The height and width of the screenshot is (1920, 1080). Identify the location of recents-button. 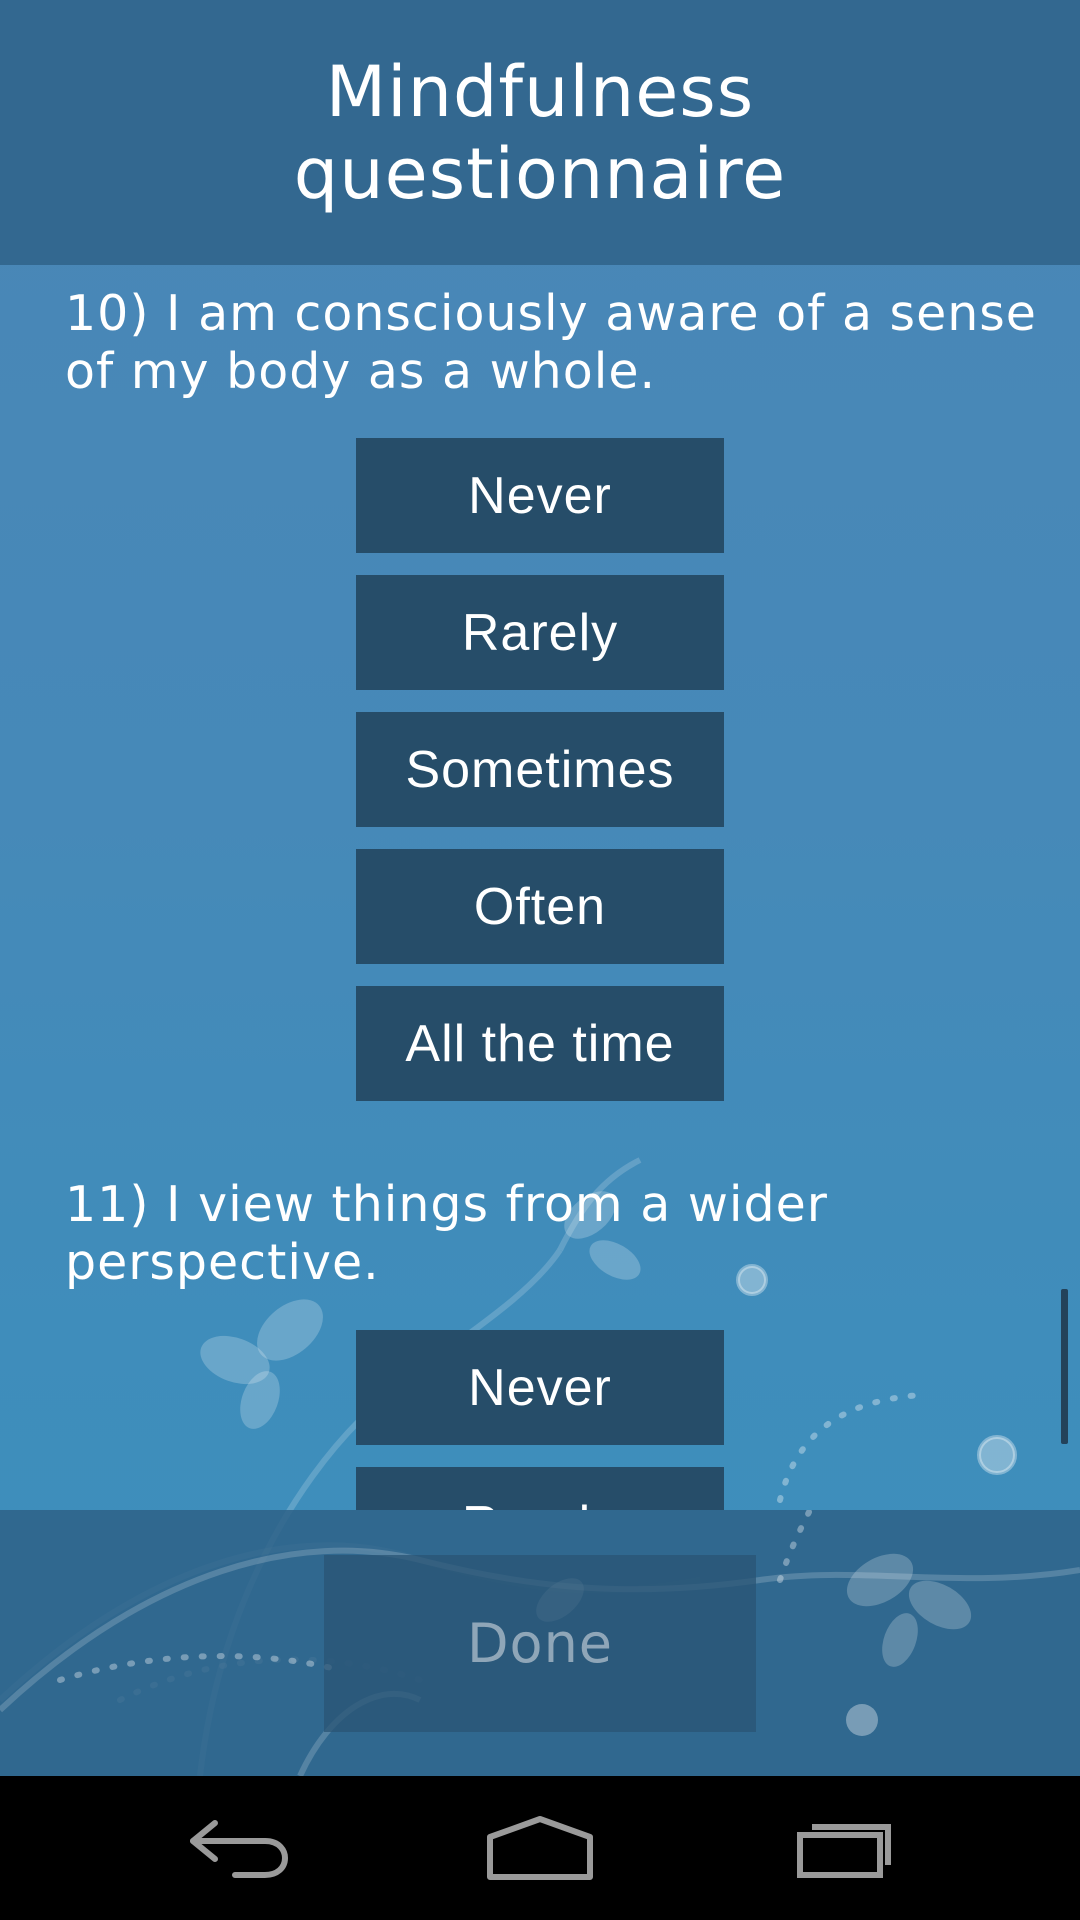
(845, 1848).